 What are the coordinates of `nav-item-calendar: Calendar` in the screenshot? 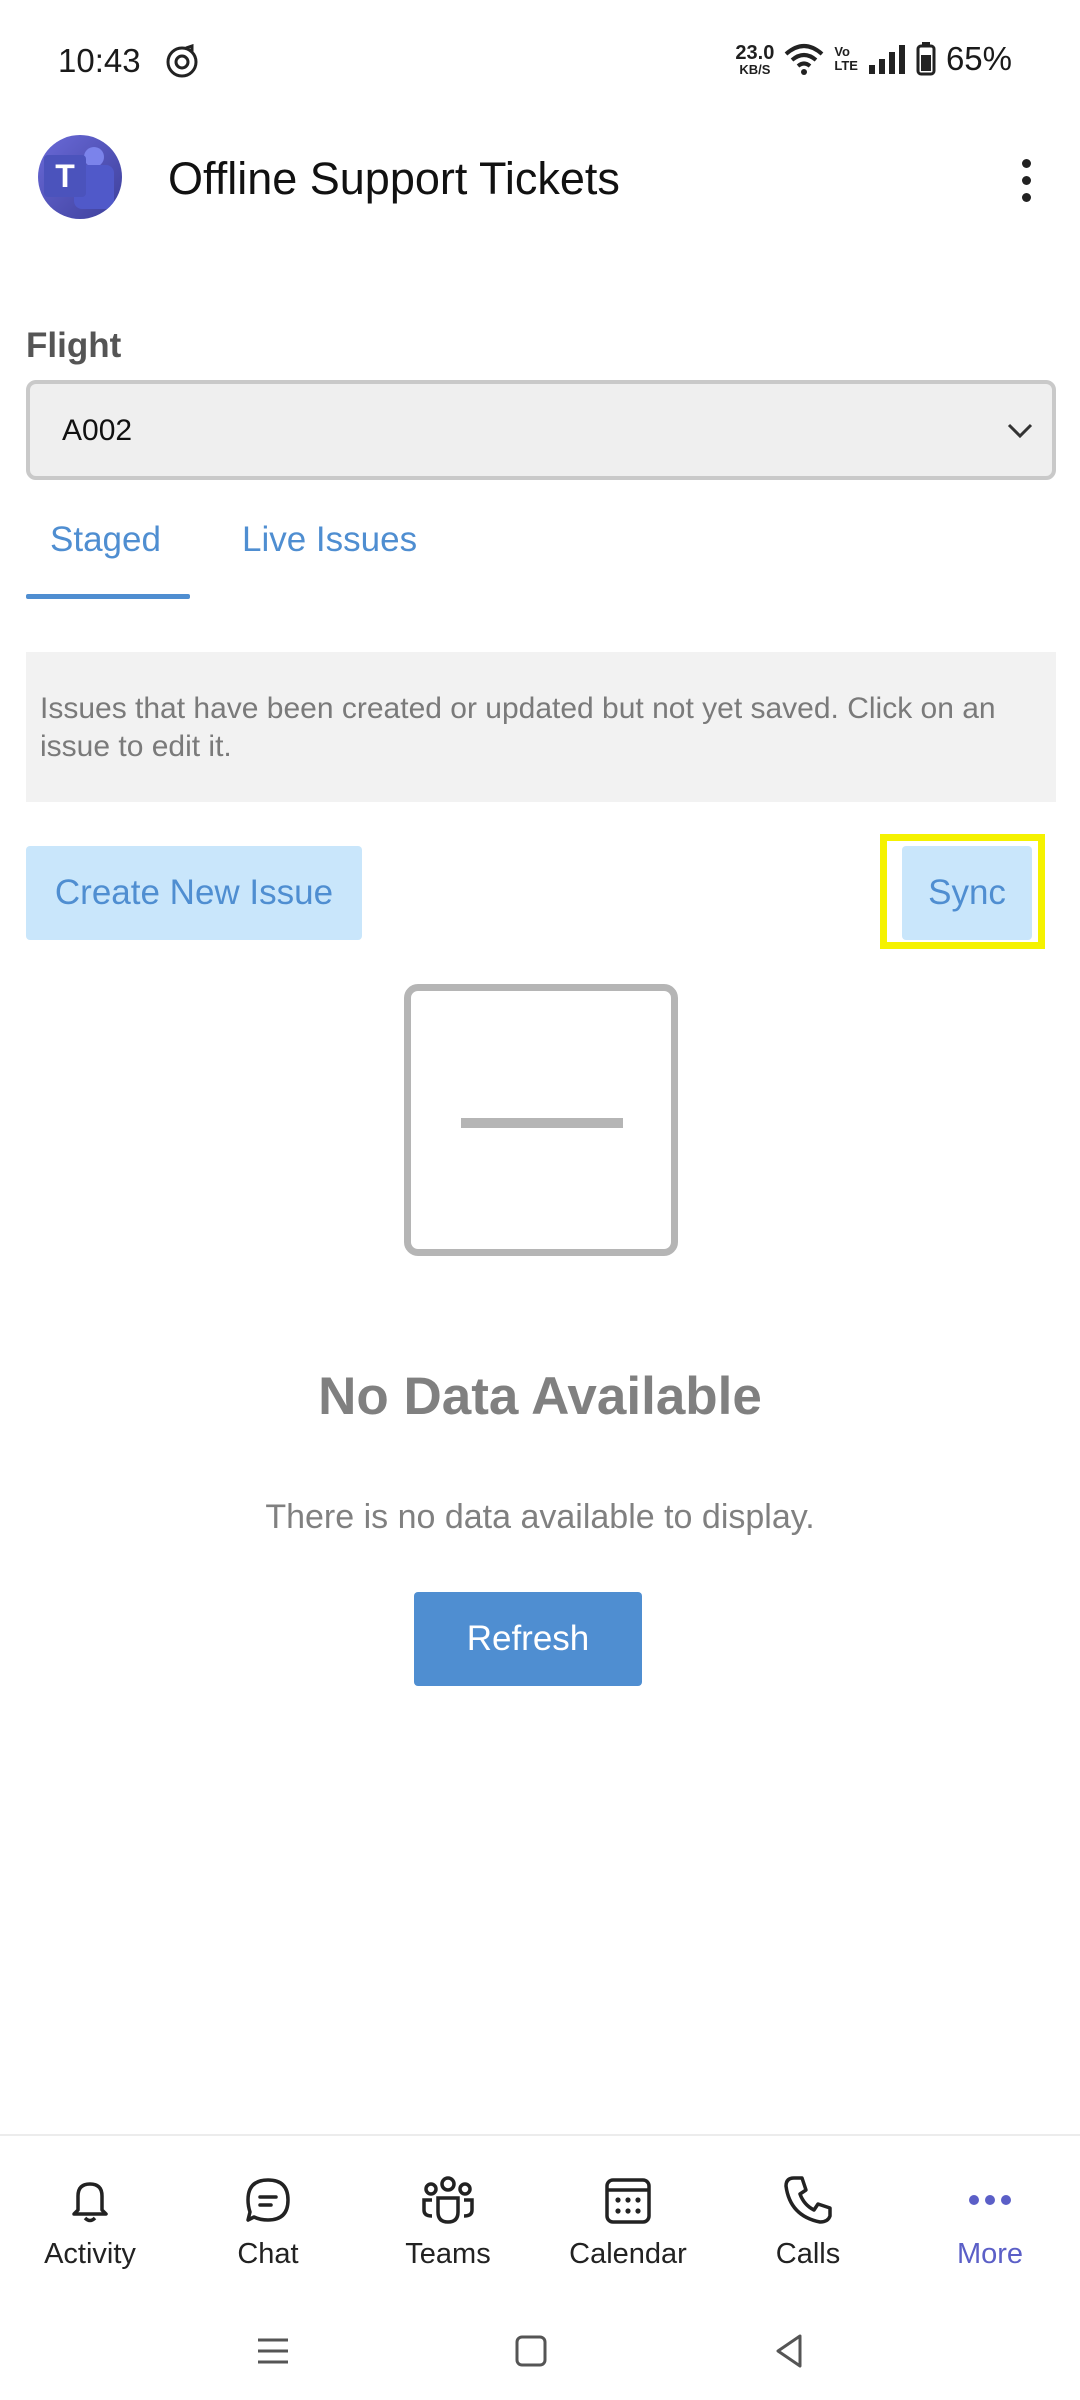 It's located at (628, 2221).